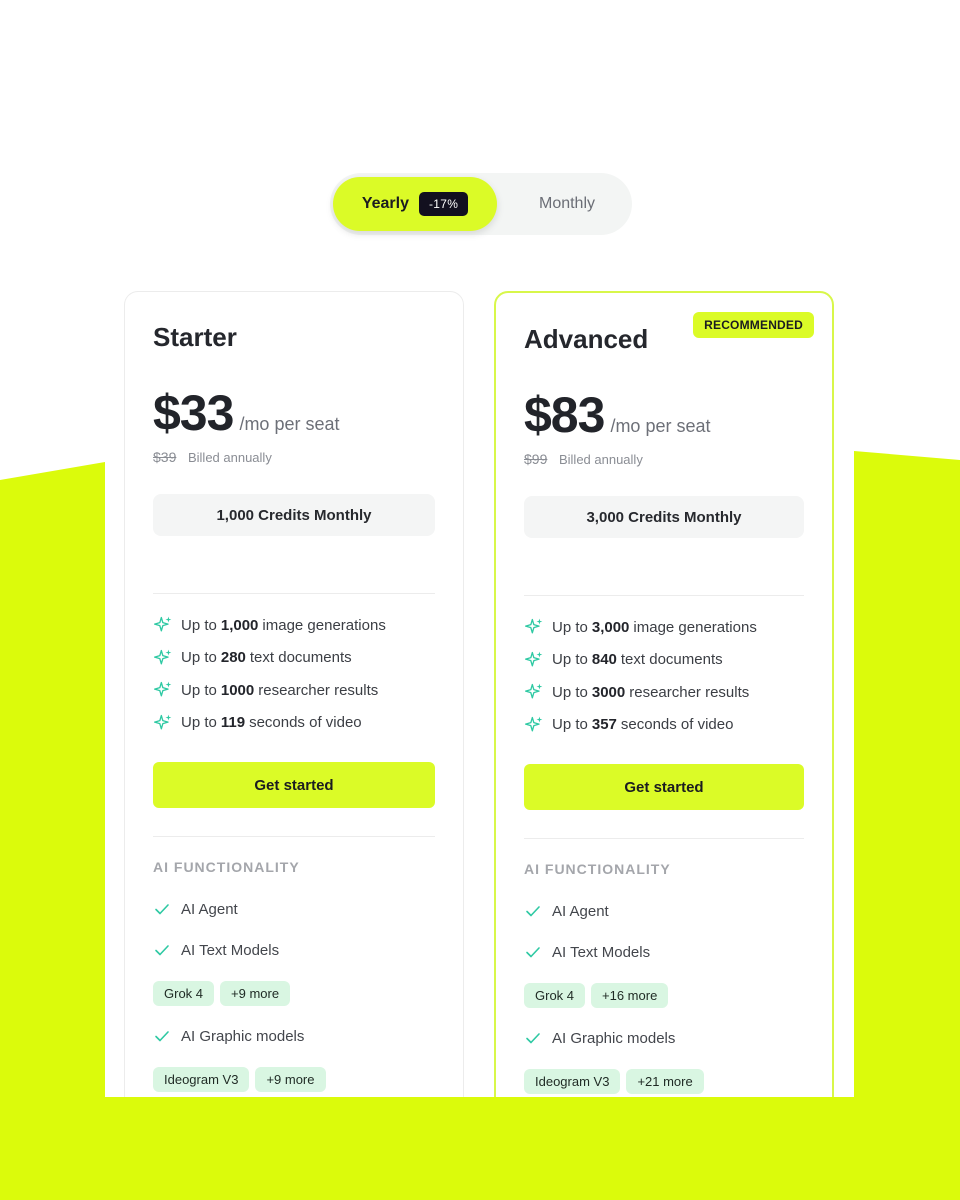  I want to click on limit-item: Up to 357 seconds of video, so click(673, 725).